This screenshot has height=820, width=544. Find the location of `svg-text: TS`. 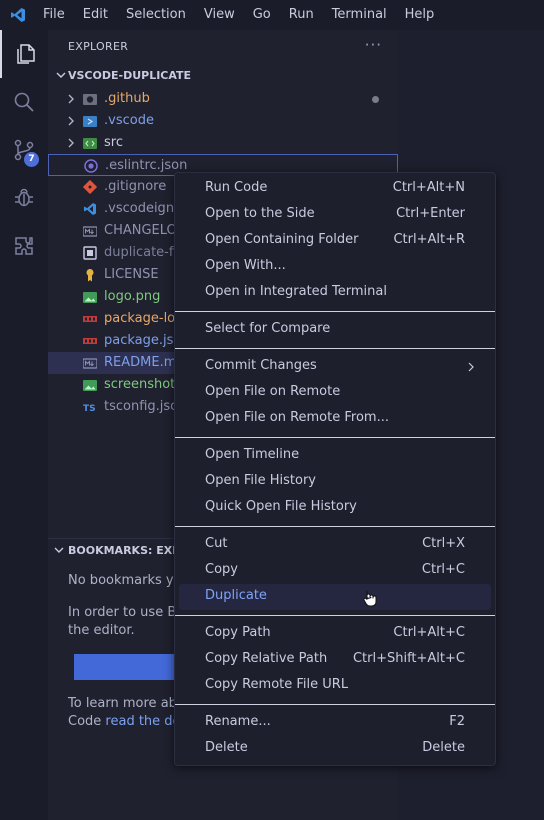

svg-text: TS is located at coordinates (89, 409).